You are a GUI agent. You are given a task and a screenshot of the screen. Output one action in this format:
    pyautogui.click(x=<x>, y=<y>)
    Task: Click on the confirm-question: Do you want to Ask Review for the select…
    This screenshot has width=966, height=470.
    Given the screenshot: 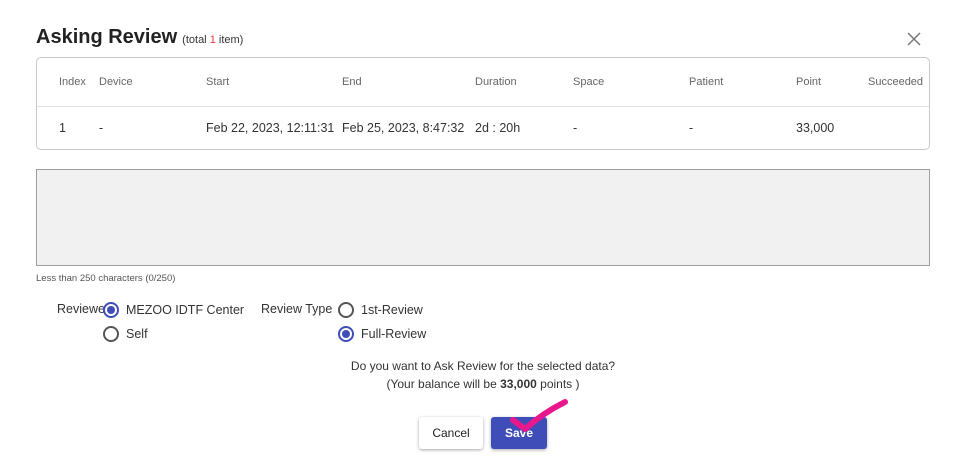 What is the action you would take?
    pyautogui.click(x=483, y=366)
    